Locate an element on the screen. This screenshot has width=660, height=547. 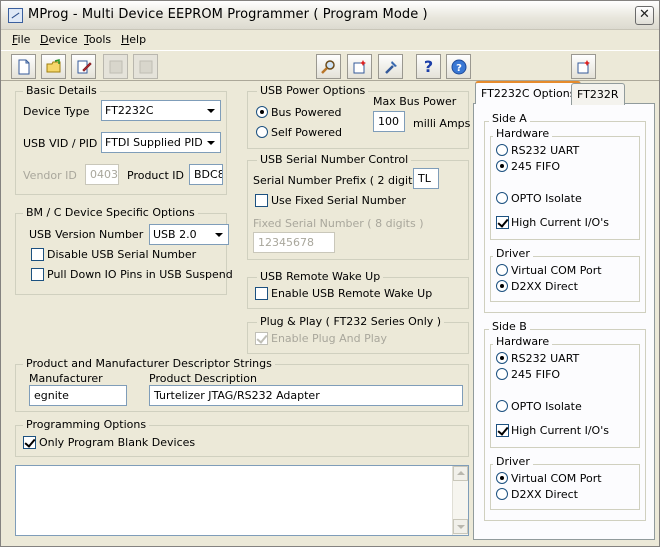
side-a-hardware-title: Hardware is located at coordinates (523, 133).